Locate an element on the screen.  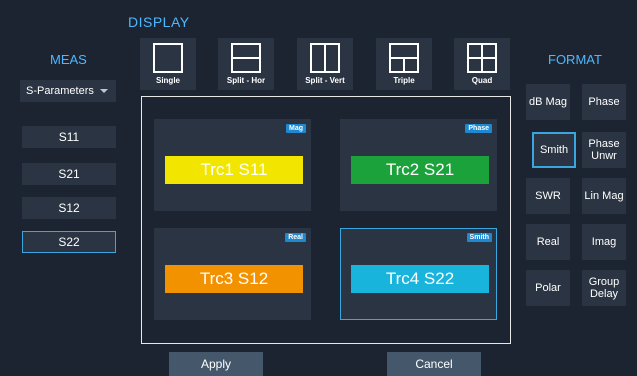
format-real-button: Real is located at coordinates (548, 242).